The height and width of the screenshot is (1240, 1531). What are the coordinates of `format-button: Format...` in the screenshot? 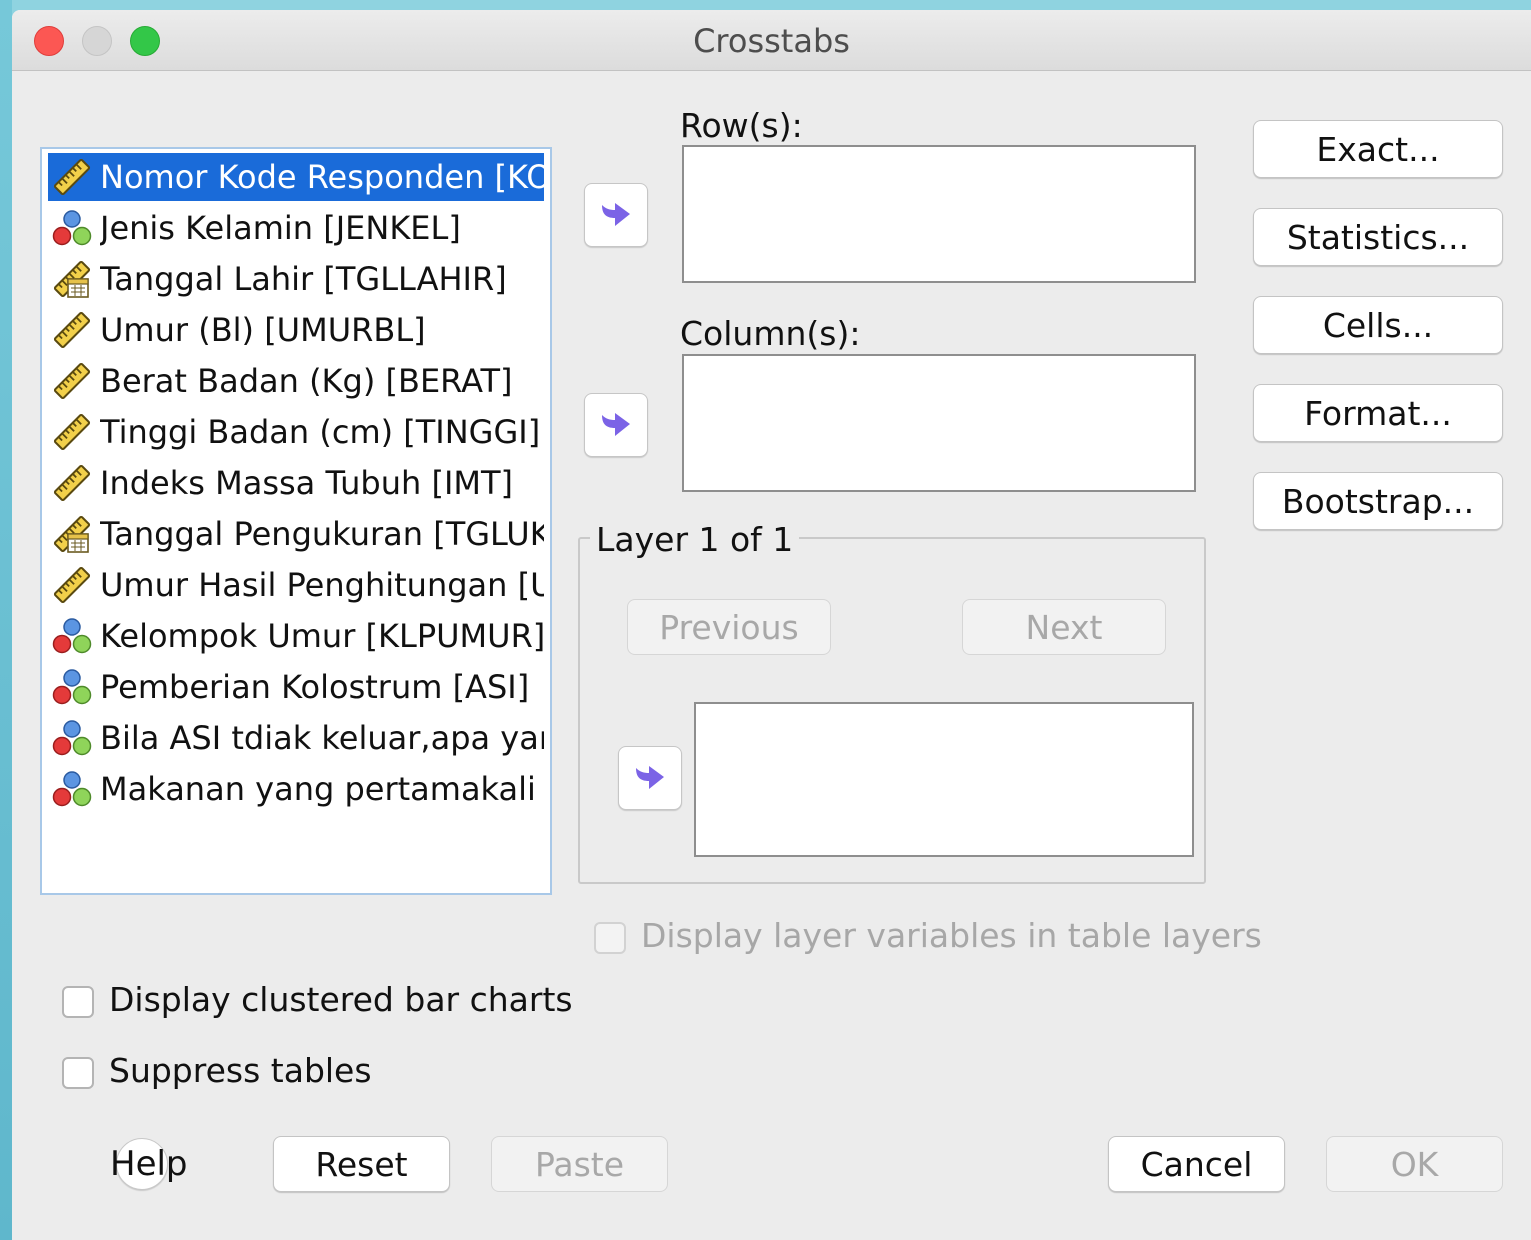 It's located at (1378, 413).